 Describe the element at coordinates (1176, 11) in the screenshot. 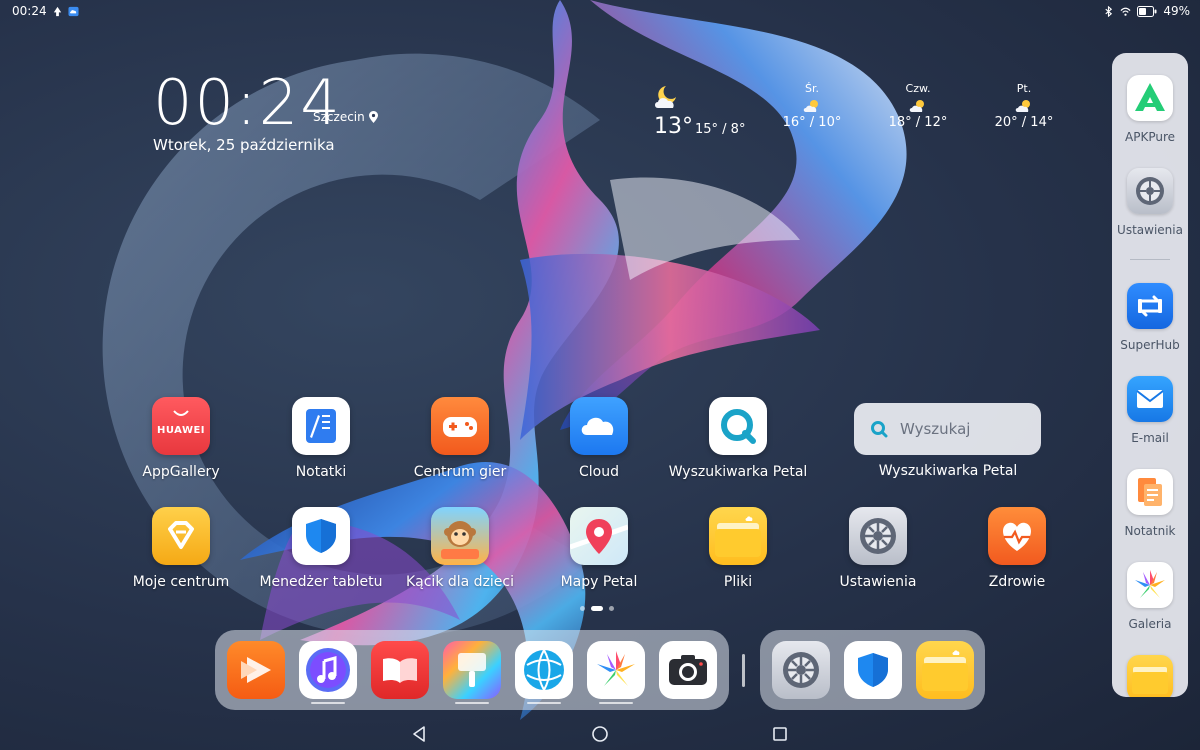

I see `battery-percent: 49%` at that location.